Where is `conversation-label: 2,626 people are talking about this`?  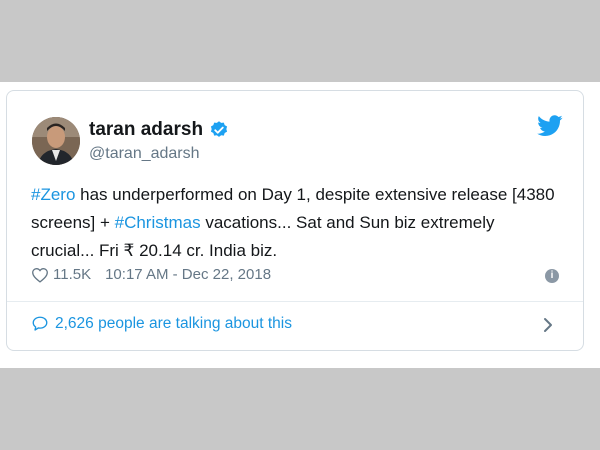
conversation-label: 2,626 people are talking about this is located at coordinates (173, 324).